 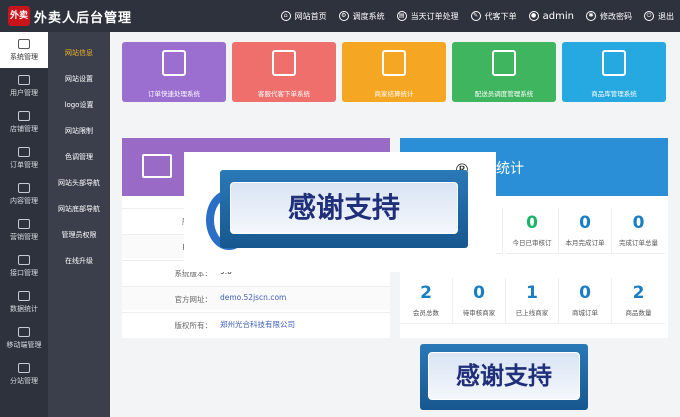 What do you see at coordinates (284, 63) in the screenshot?
I see `checklist-icon` at bounding box center [284, 63].